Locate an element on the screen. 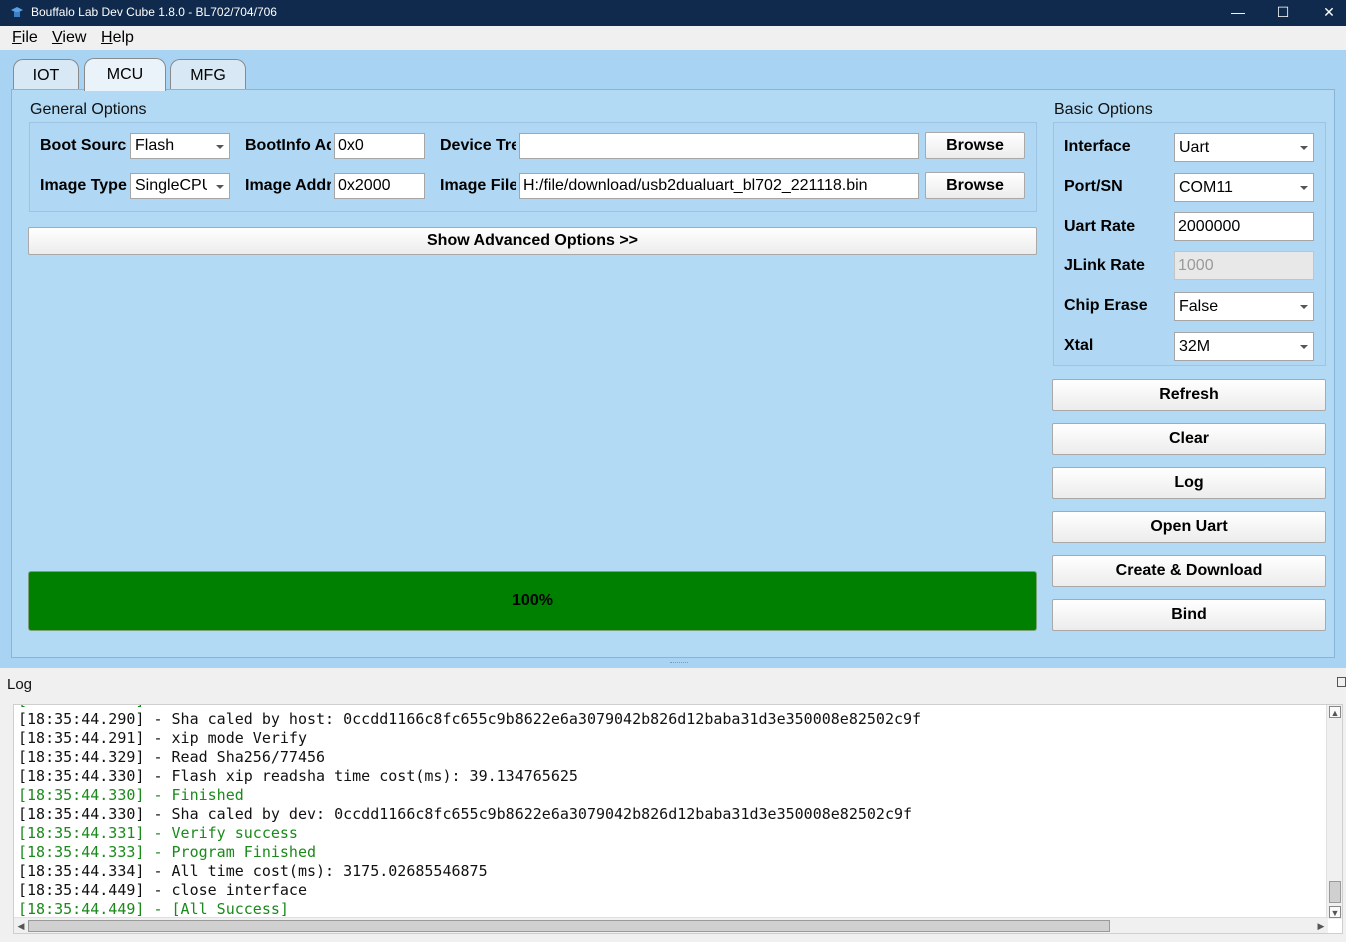 This screenshot has height=942, width=1346. maximize-button: ☐ is located at coordinates (1283, 13).